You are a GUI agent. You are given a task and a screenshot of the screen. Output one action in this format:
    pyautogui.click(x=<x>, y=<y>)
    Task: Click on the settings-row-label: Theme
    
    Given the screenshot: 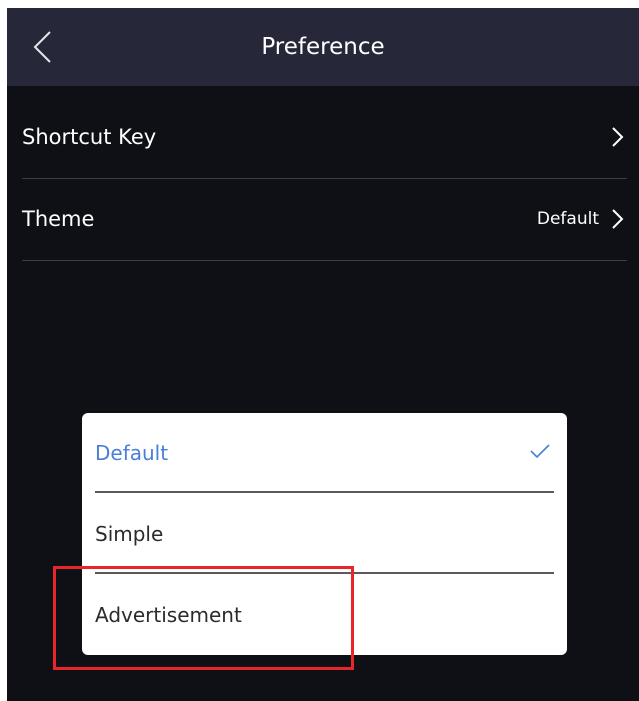 What is the action you would take?
    pyautogui.click(x=58, y=219)
    